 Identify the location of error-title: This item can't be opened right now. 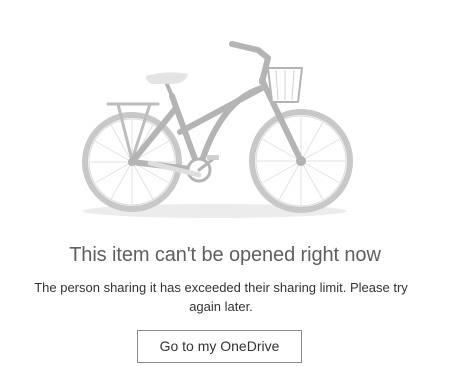
(225, 255).